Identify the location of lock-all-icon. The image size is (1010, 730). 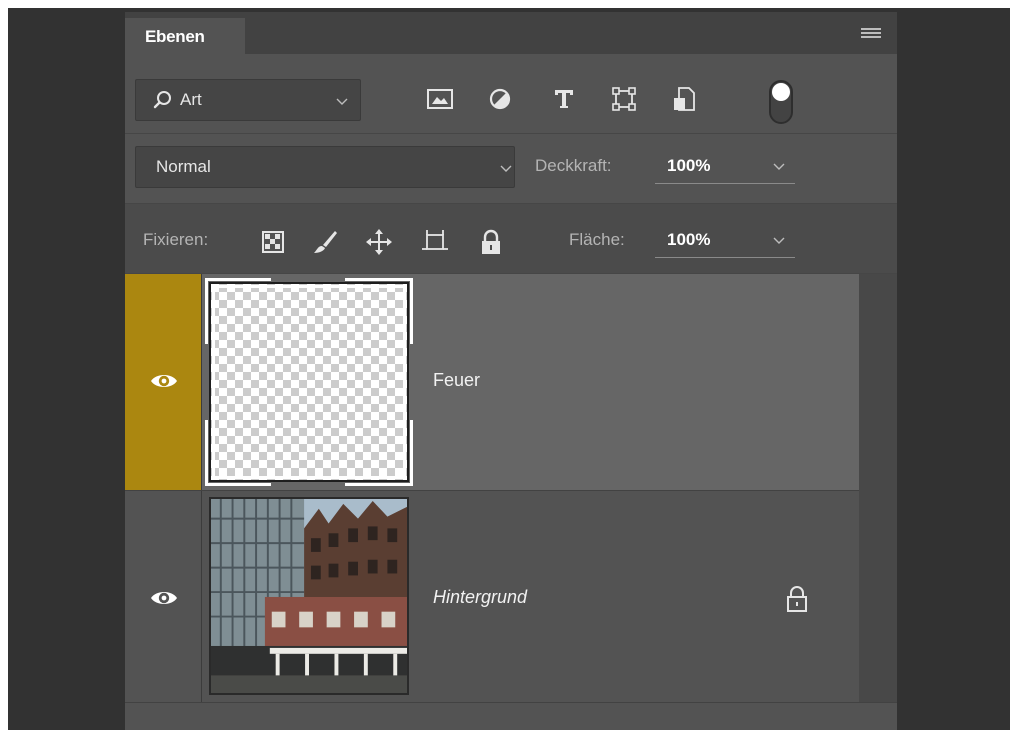
(491, 242).